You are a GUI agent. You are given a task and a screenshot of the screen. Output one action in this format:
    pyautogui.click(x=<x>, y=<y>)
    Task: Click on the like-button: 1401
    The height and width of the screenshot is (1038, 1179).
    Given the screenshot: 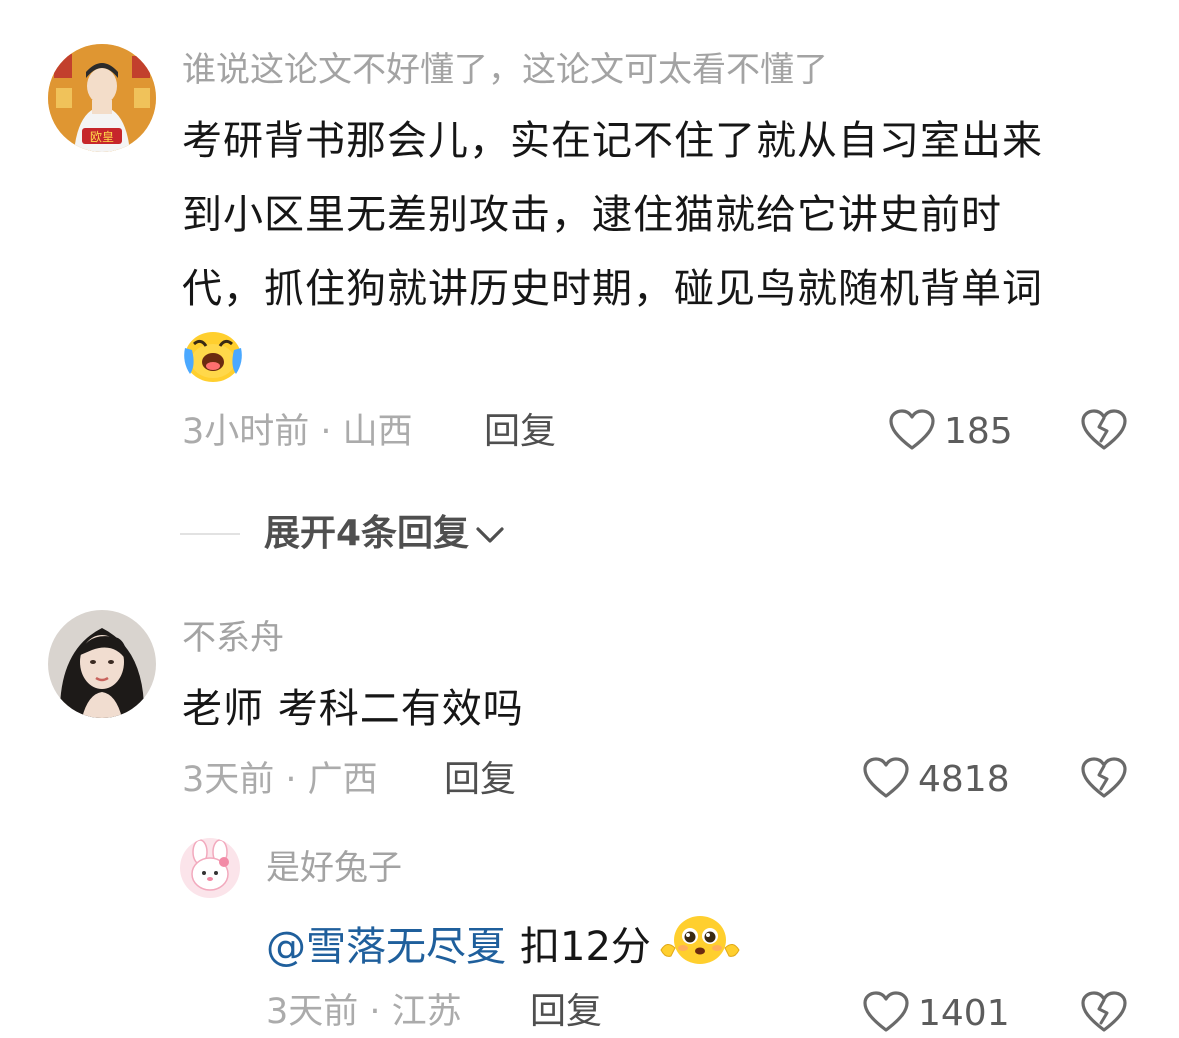 What is the action you would take?
    pyautogui.click(x=936, y=1014)
    